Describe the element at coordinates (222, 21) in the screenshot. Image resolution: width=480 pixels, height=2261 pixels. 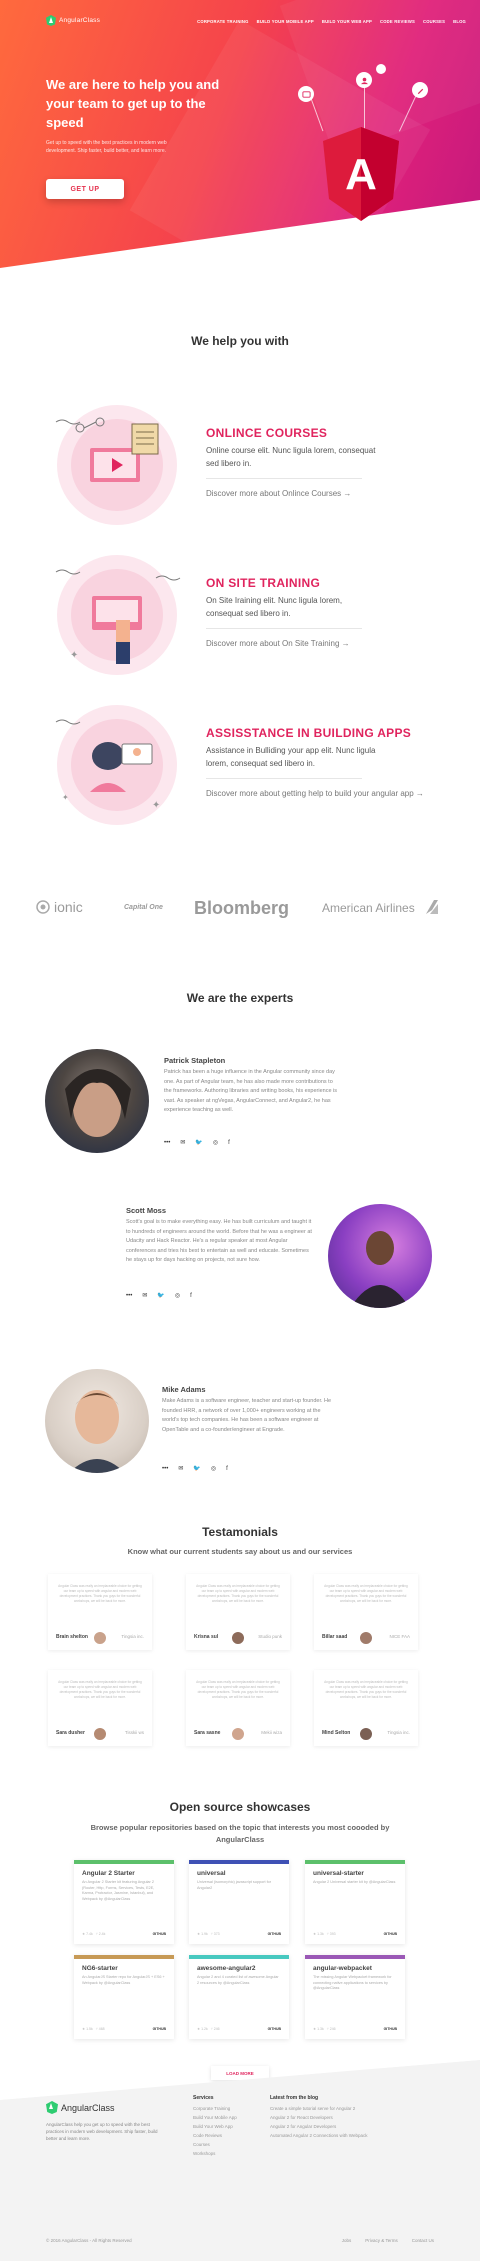
I see `nav-item-corporate-training: CORPORATE TRAINING` at that location.